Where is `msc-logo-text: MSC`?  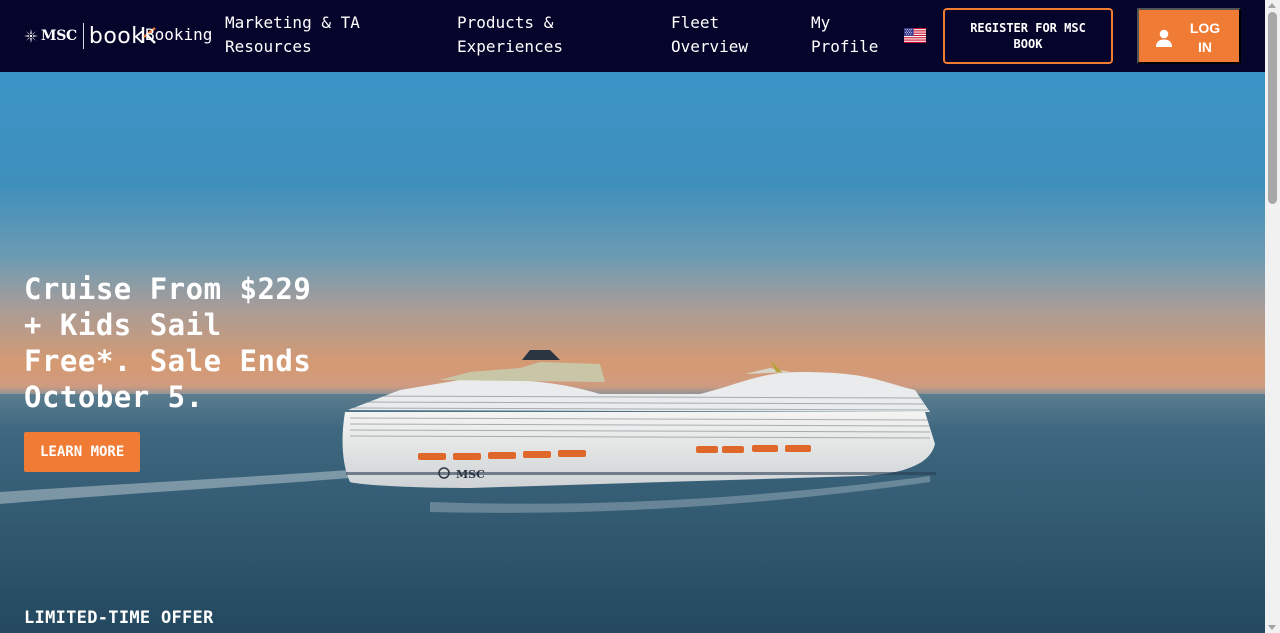 msc-logo-text: MSC is located at coordinates (59, 36).